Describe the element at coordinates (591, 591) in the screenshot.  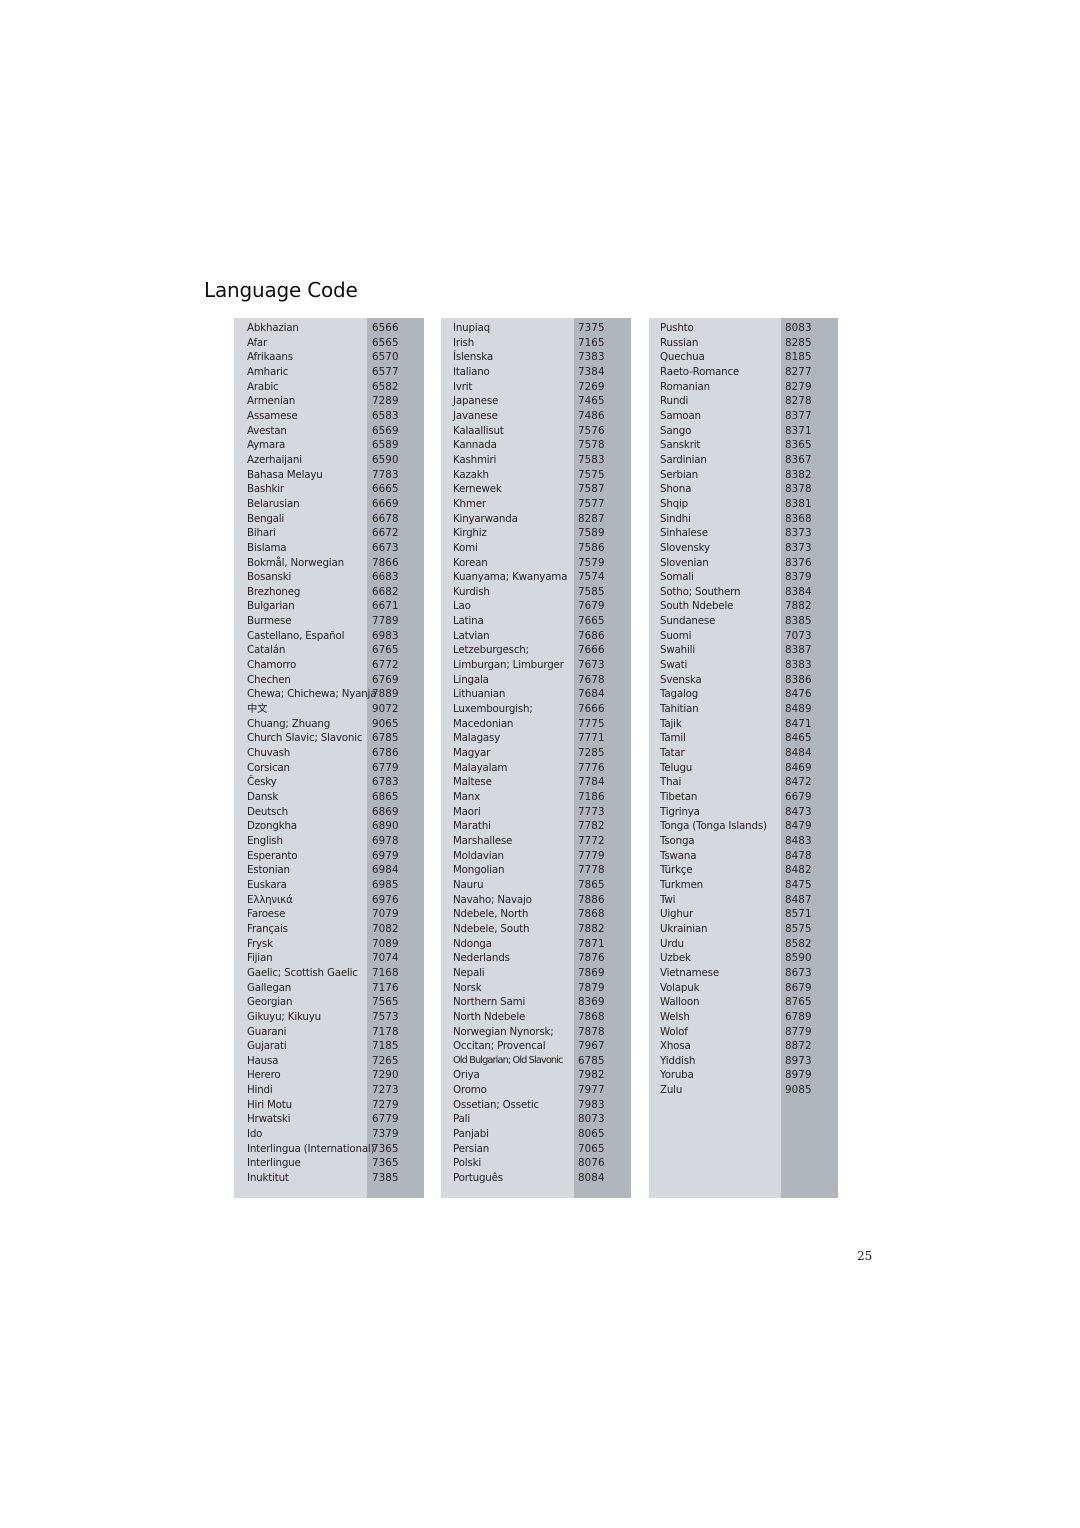
I see `language-code: 7585` at that location.